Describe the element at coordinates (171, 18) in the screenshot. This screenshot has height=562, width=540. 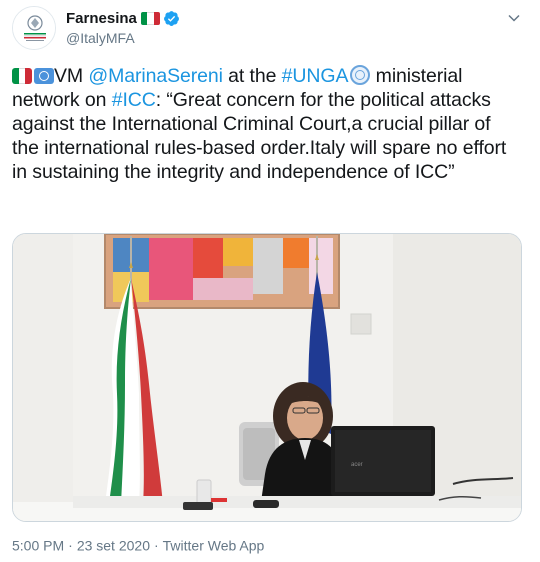
I see `verified-badge-icon` at that location.